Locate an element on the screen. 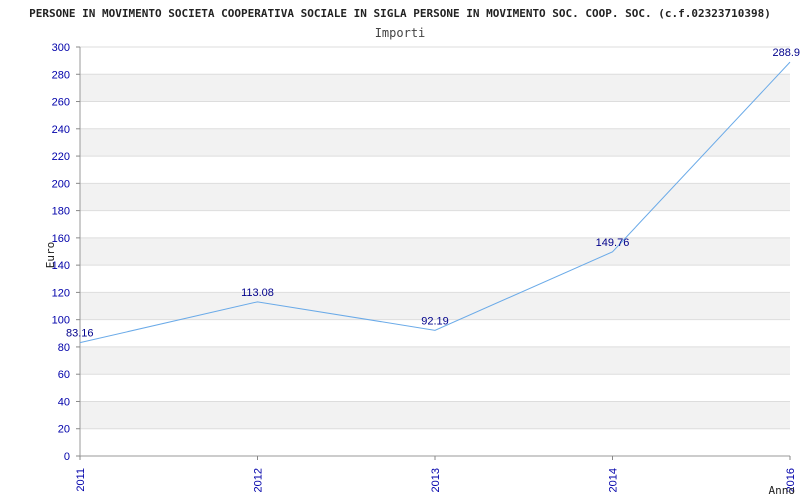 This screenshot has height=500, width=800. y-tick-label: 0 is located at coordinates (67, 457).